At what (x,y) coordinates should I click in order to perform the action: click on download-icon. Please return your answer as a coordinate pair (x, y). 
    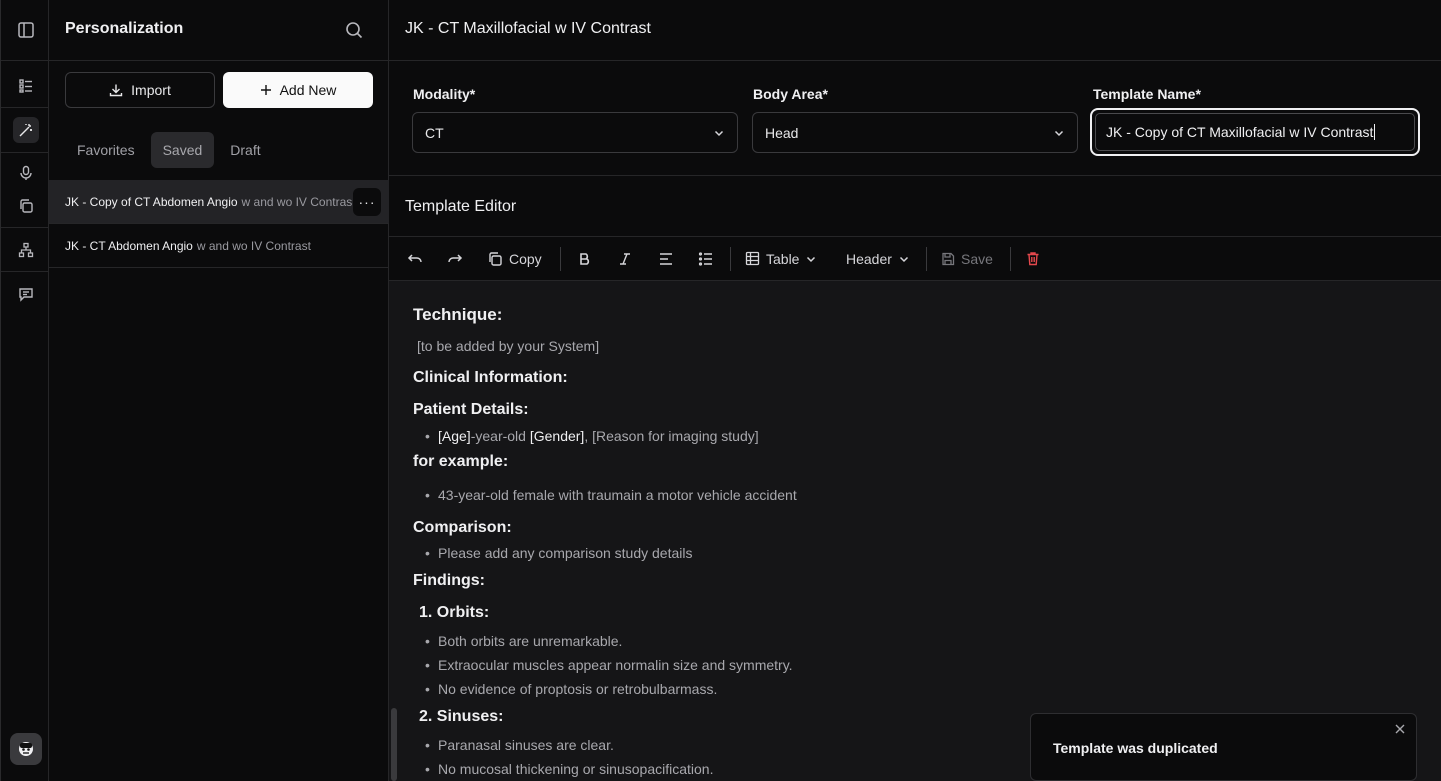
    Looking at the image, I should click on (116, 90).